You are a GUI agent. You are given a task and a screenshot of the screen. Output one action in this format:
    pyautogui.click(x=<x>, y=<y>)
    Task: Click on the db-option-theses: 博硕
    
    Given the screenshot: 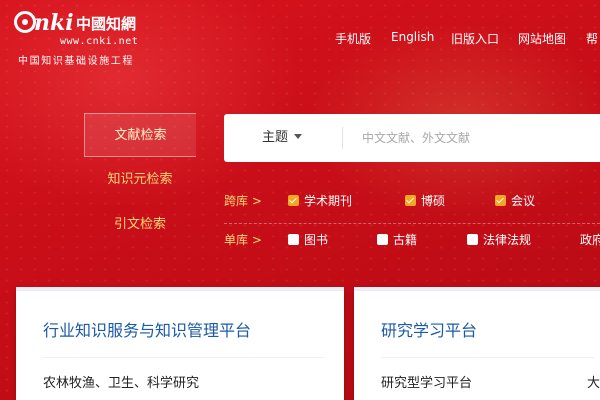 What is the action you would take?
    pyautogui.click(x=425, y=200)
    